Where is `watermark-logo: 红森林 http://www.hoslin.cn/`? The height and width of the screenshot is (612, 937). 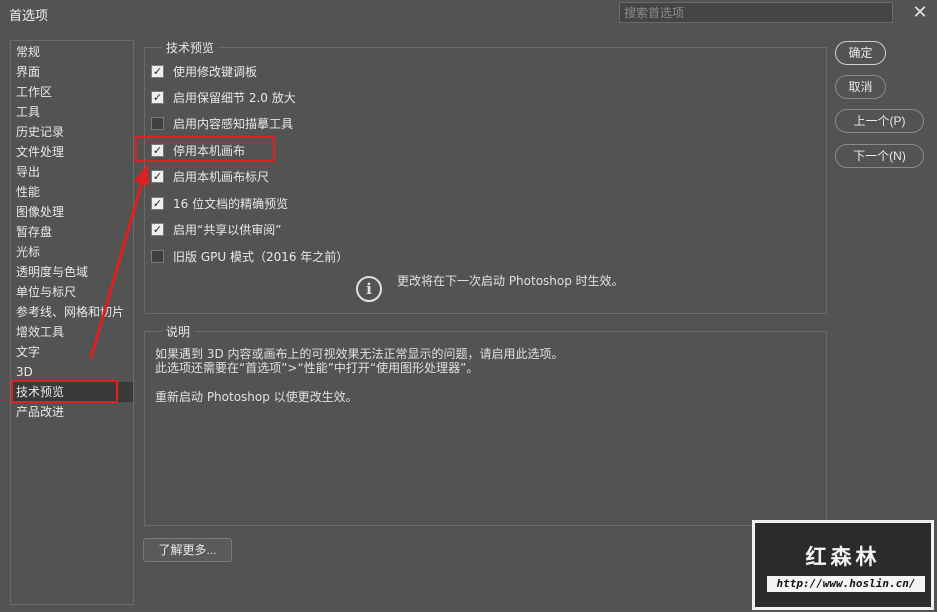 watermark-logo: 红森林 http://www.hoslin.cn/ is located at coordinates (843, 565).